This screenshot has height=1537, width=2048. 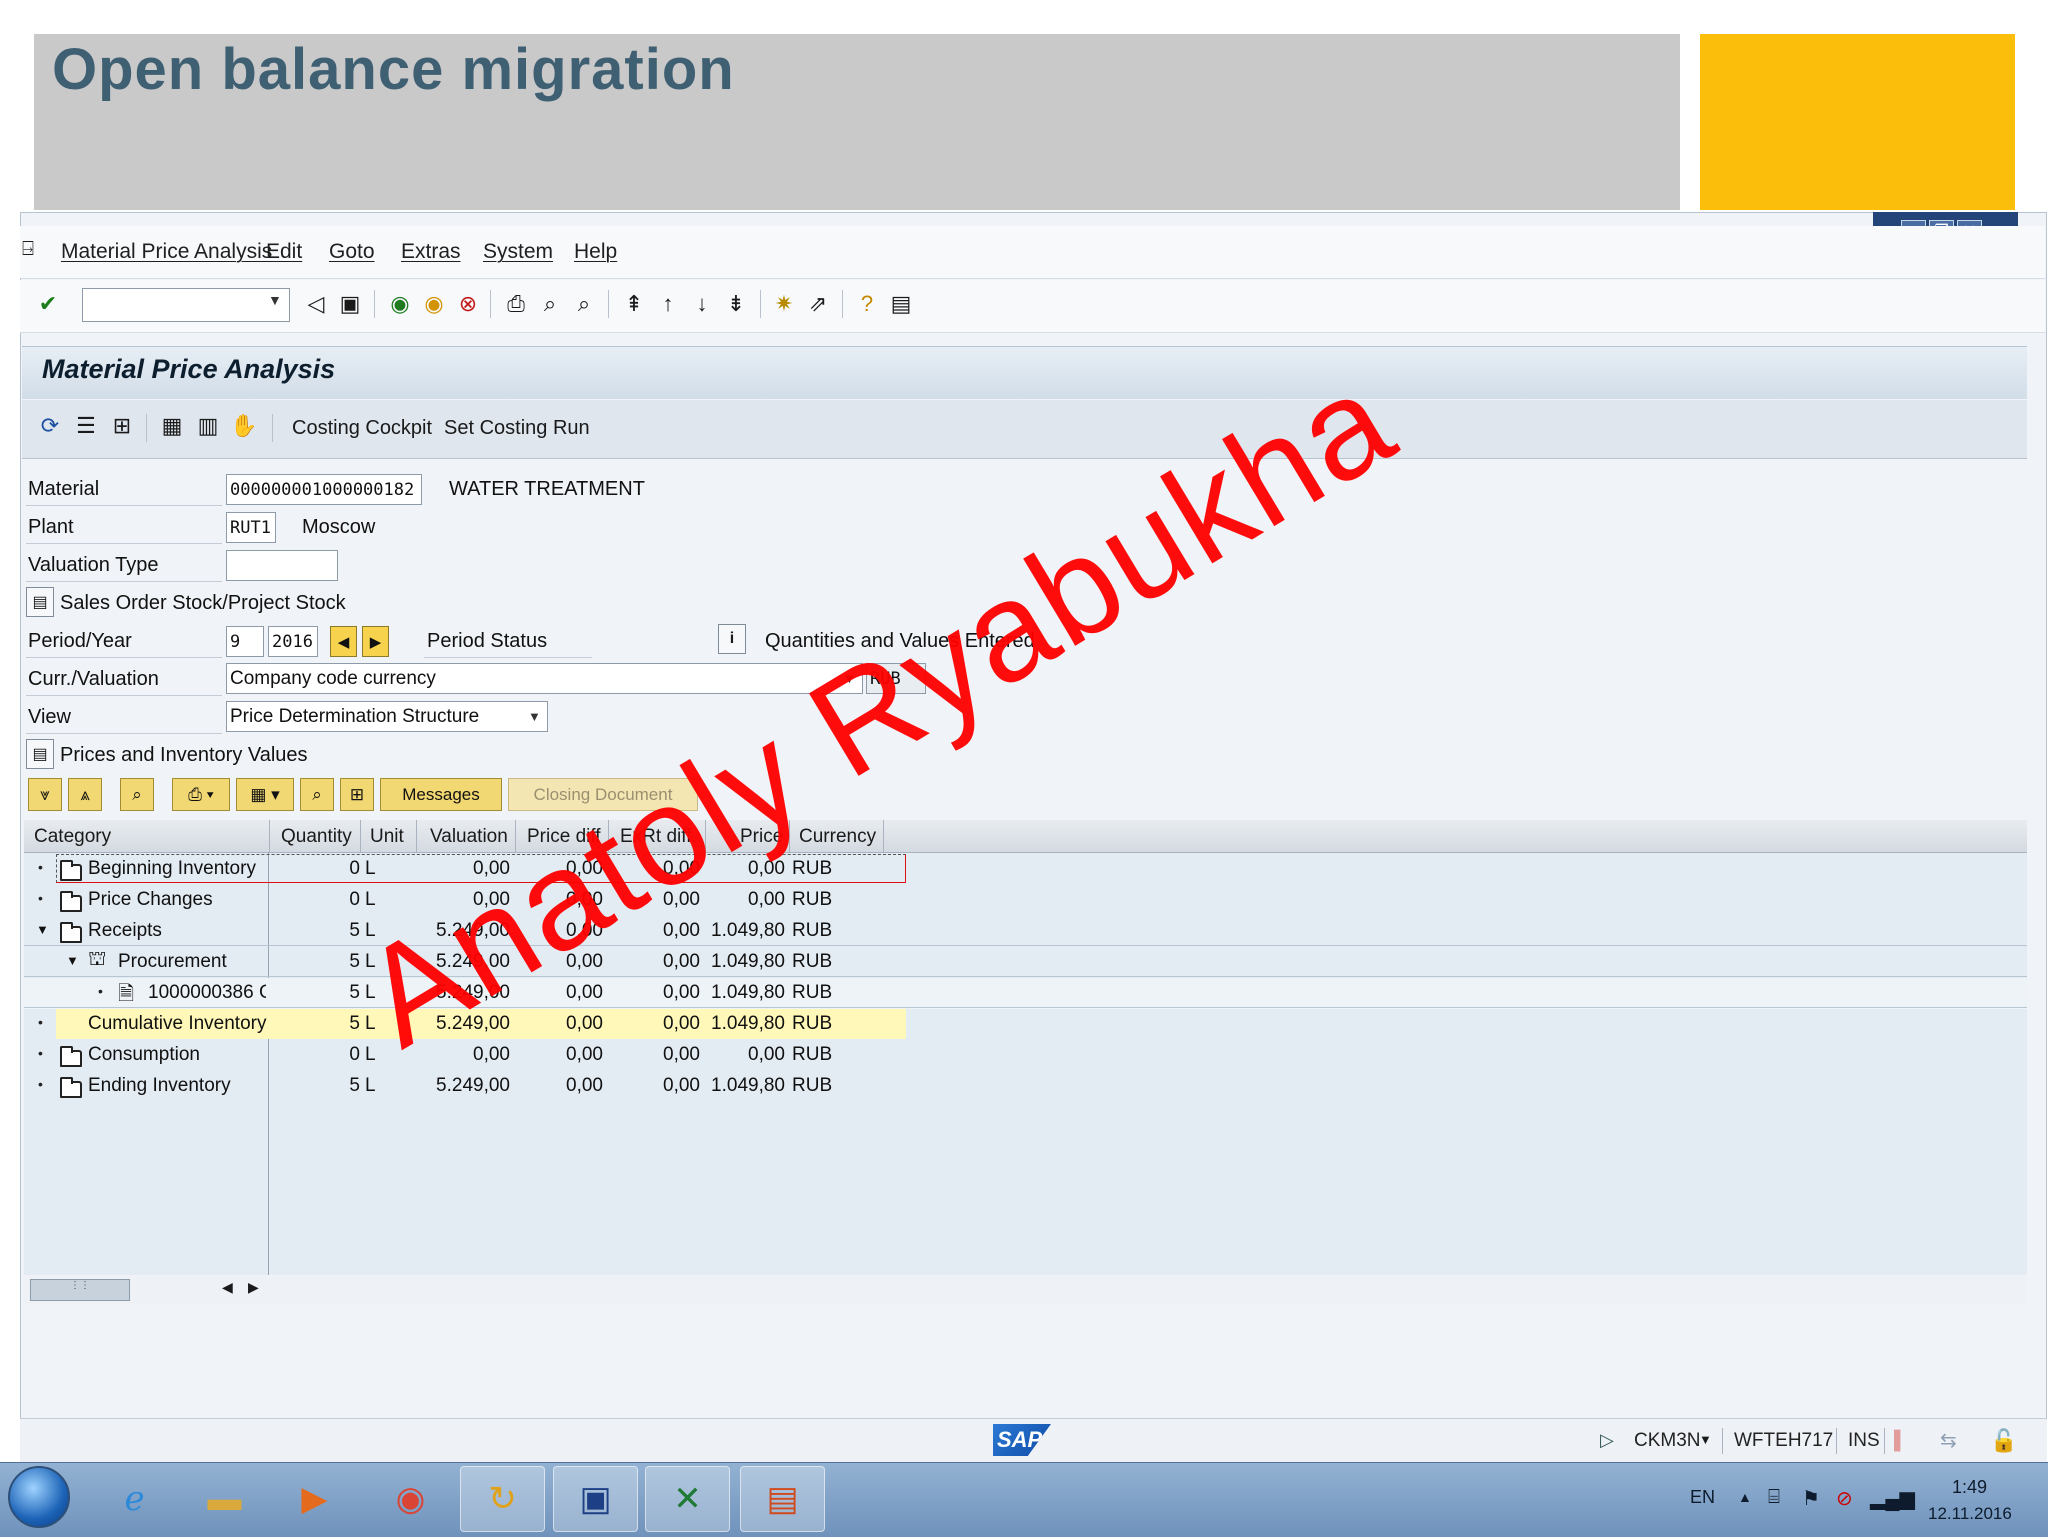 What do you see at coordinates (1970, 1514) in the screenshot?
I see `clock-date: 12.11.2016` at bounding box center [1970, 1514].